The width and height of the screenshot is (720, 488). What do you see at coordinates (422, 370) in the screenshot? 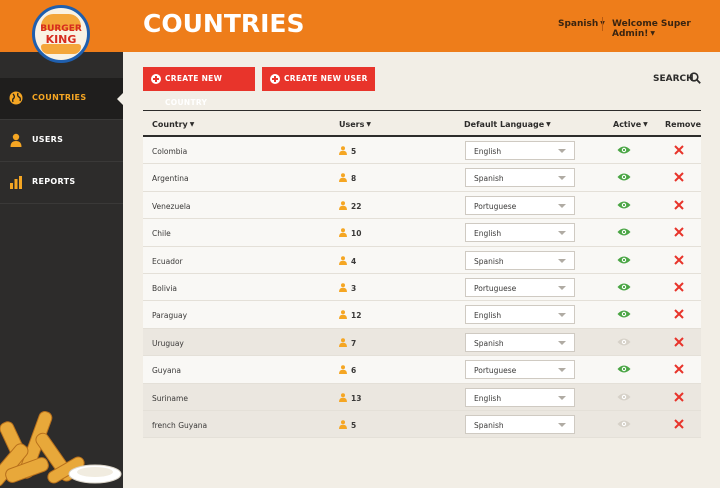
I see `table-row: Guyana 6 Portuguese` at bounding box center [422, 370].